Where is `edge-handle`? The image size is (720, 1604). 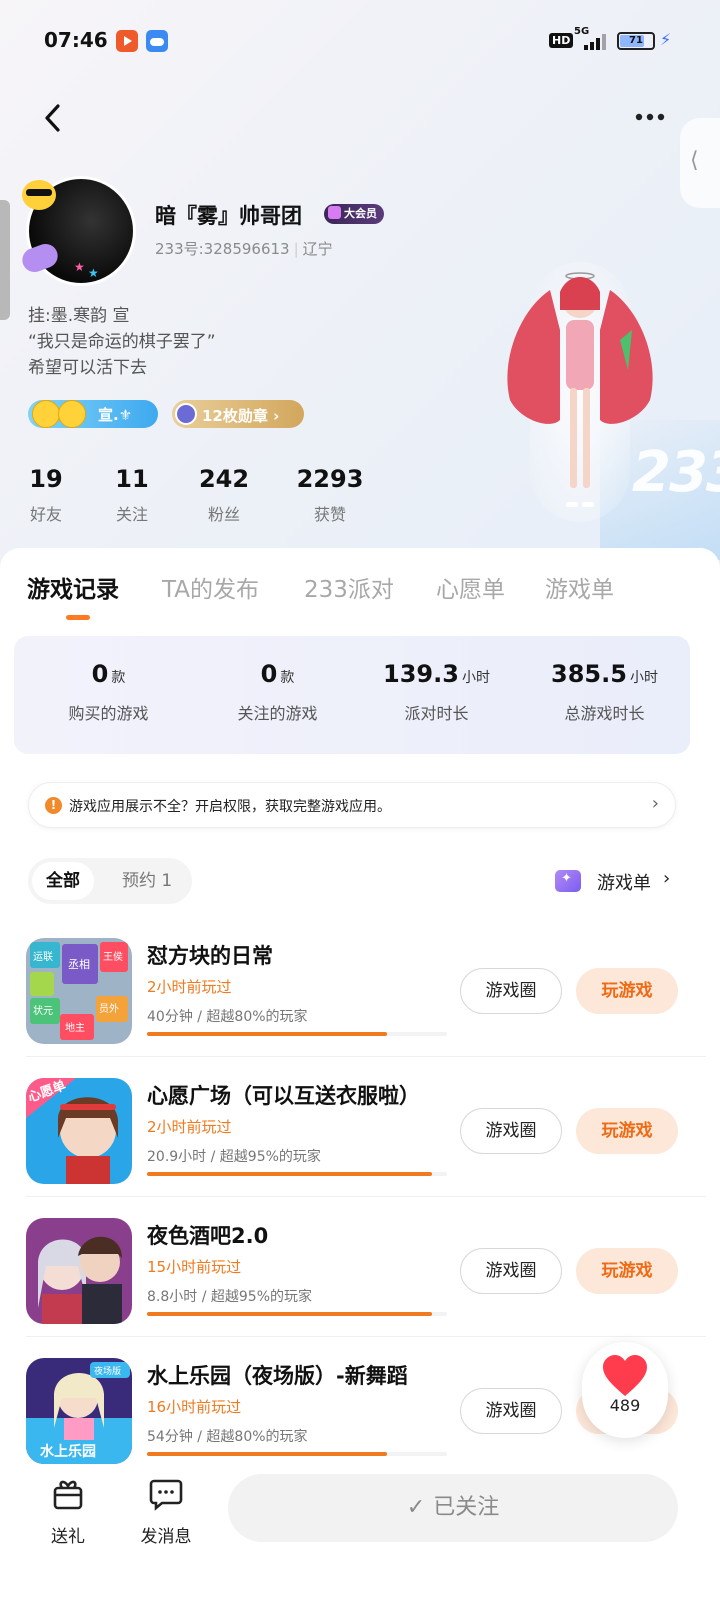 edge-handle is located at coordinates (5, 260).